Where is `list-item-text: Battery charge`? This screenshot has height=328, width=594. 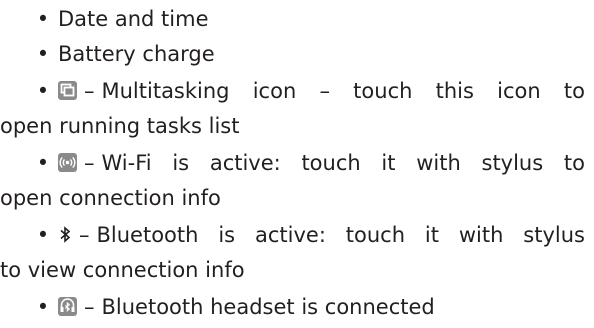
list-item-text: Battery charge is located at coordinates (136, 54).